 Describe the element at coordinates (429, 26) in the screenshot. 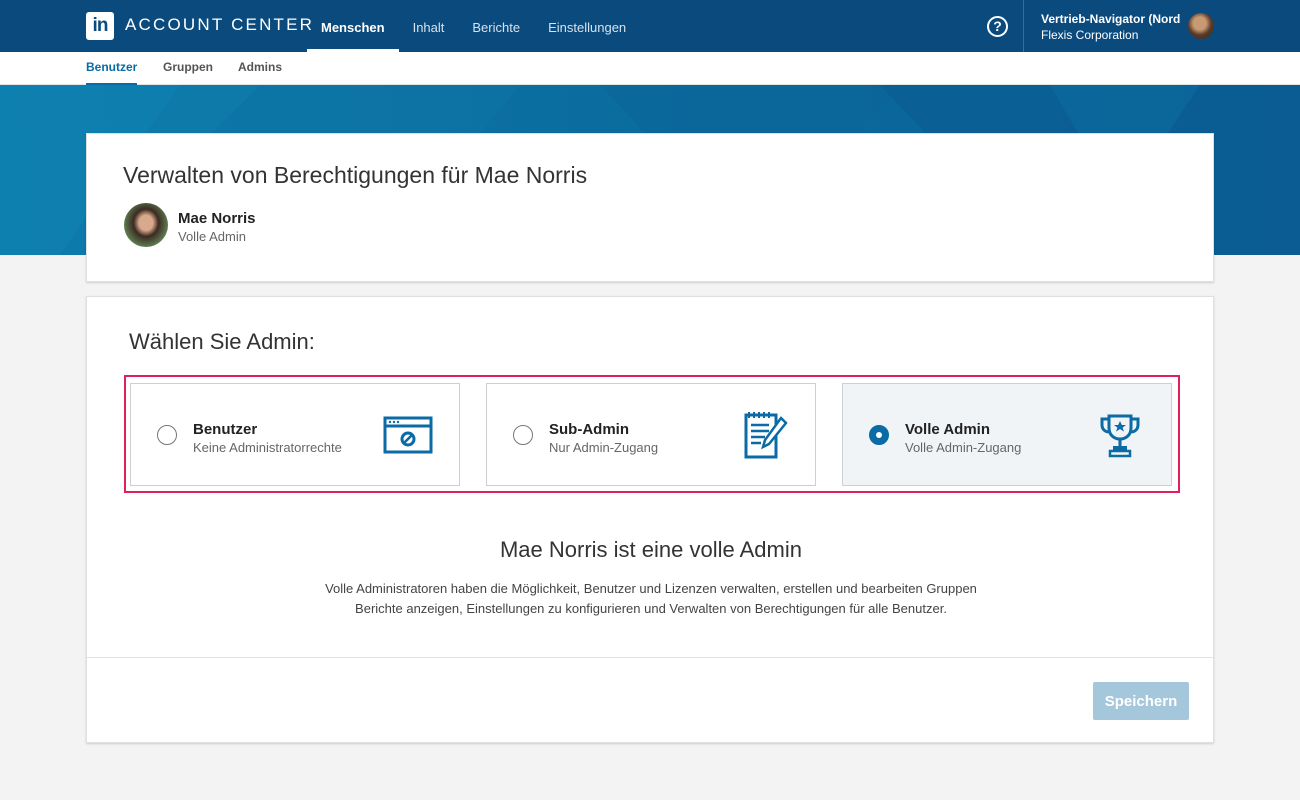

I see `nav-inhalt: Inhalt` at that location.